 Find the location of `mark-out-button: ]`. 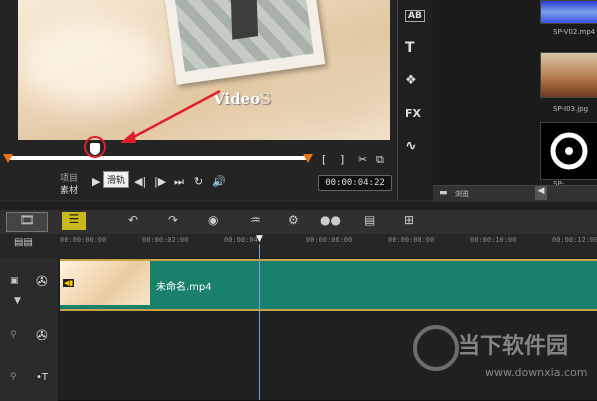

mark-out-button: ] is located at coordinates (342, 159).